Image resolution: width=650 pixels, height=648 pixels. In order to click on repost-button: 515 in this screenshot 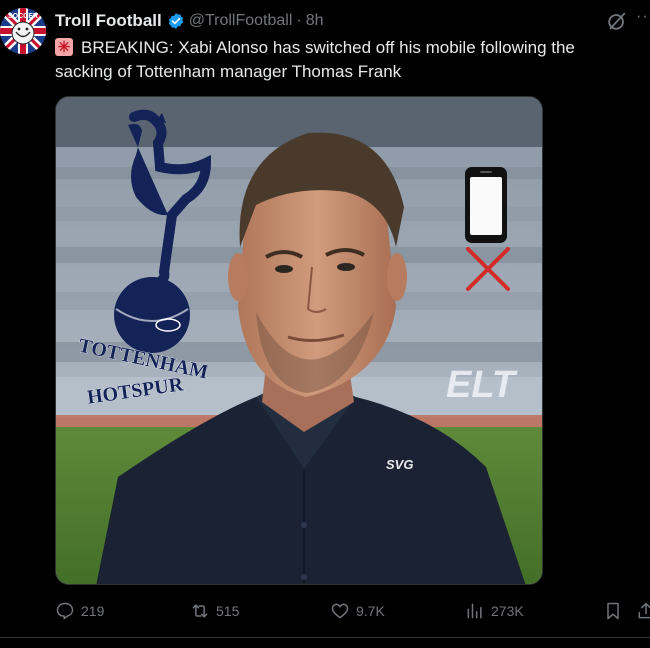, I will do `click(214, 611)`.